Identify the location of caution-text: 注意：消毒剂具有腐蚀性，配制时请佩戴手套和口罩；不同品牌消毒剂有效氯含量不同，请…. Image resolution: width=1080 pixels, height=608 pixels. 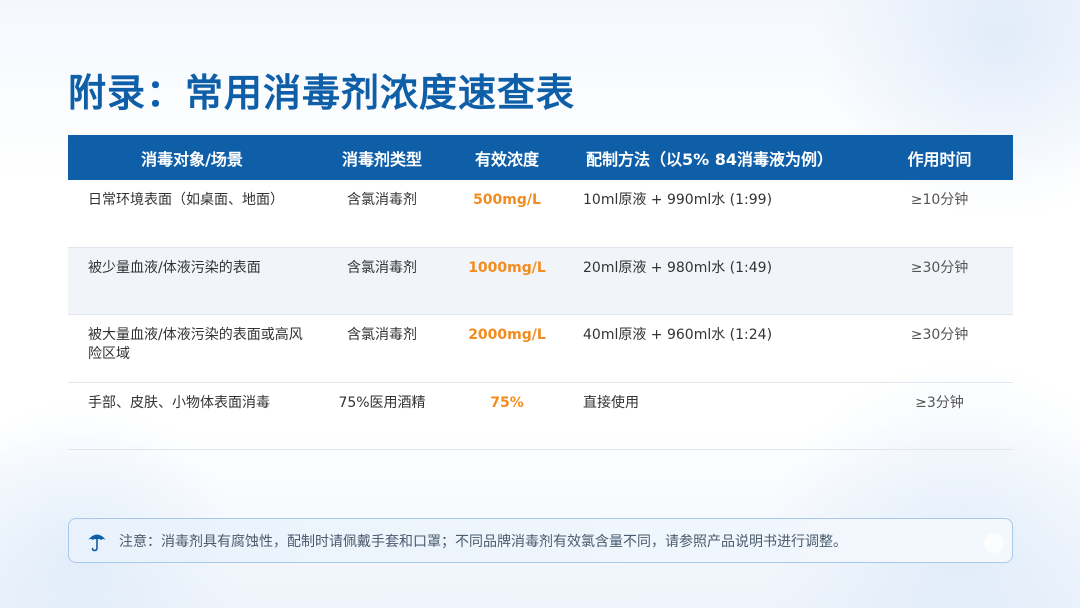
(483, 541).